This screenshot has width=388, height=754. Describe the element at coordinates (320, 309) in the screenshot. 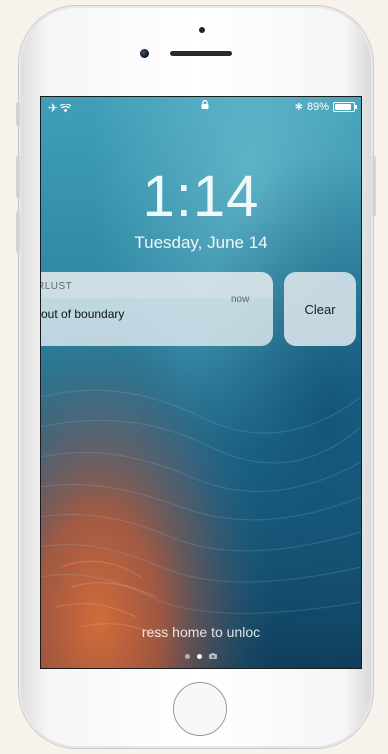

I see `clear-button: Clear` at that location.